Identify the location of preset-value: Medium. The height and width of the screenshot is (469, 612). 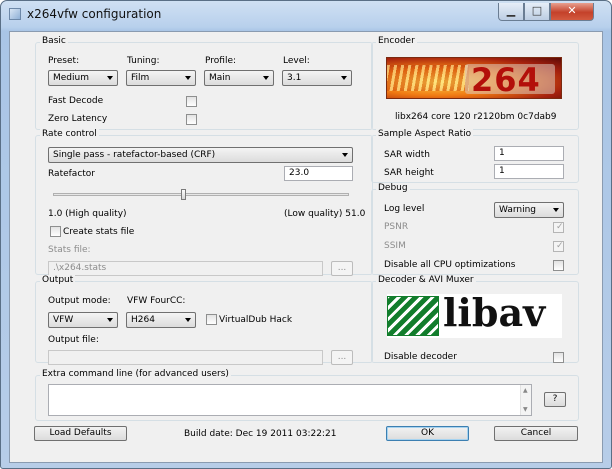
(71, 78).